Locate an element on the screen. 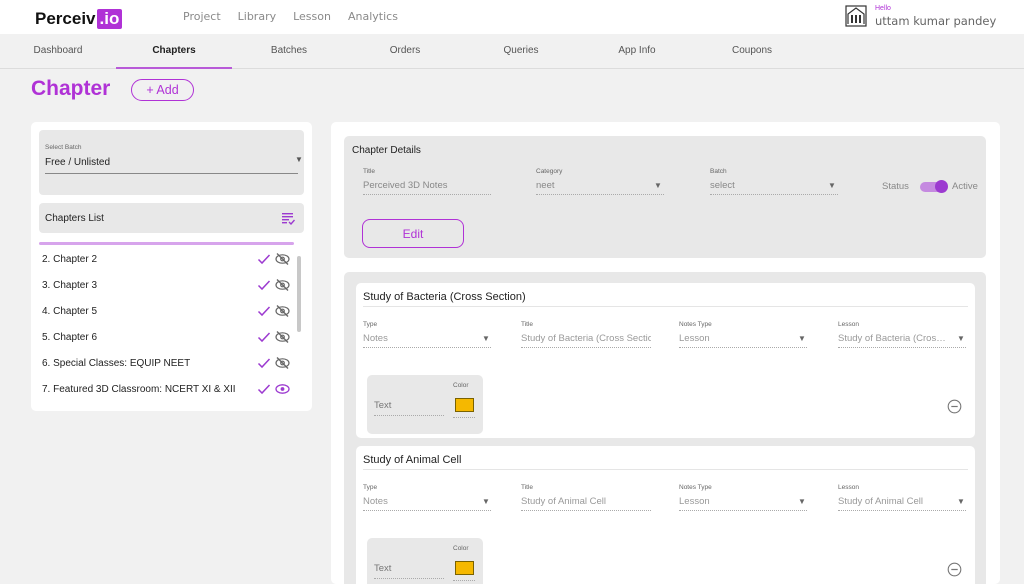 The width and height of the screenshot is (1024, 584). topnav-lesson: Lesson is located at coordinates (312, 16).